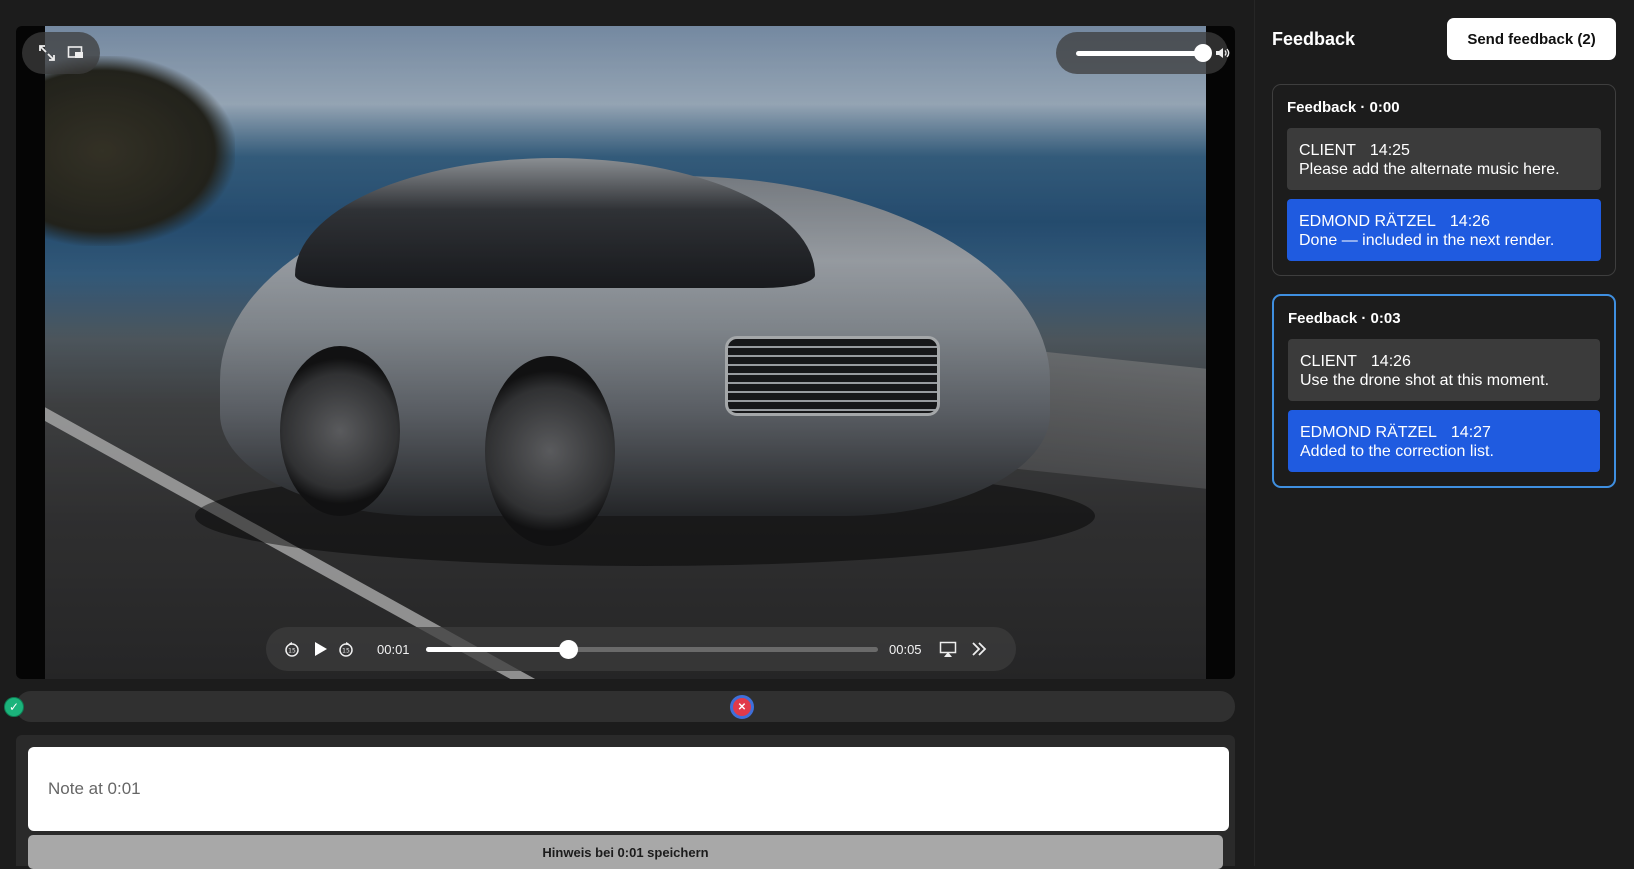  I want to click on thread-title: Feedback · 0:00, so click(1343, 107).